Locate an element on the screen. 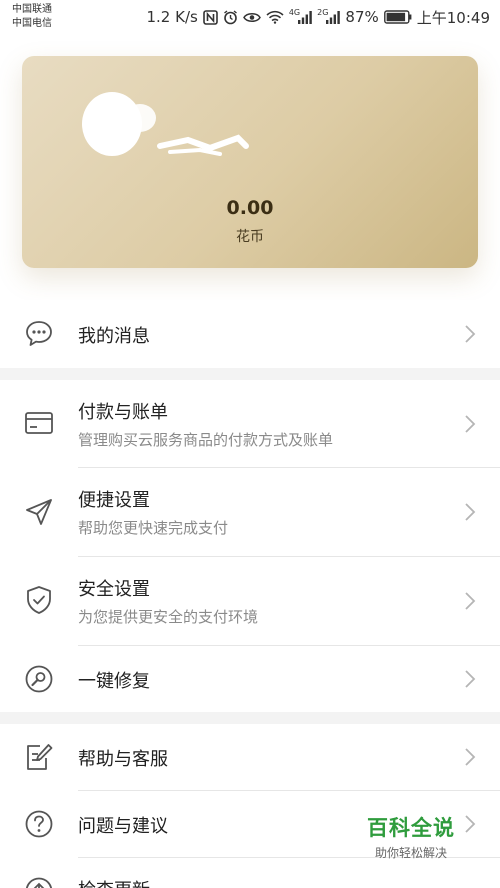 The image size is (500, 888). quick-settings-title: 便捷设置 is located at coordinates (114, 500).